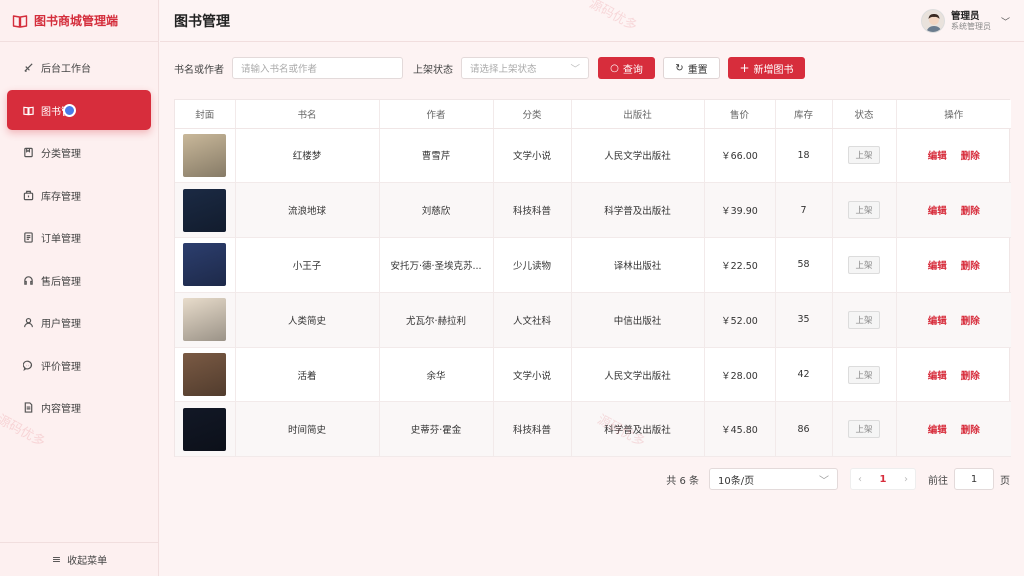 The height and width of the screenshot is (576, 1024). What do you see at coordinates (79, 365) in the screenshot?
I see `sidebar-item-reviews: 评价管理` at bounding box center [79, 365].